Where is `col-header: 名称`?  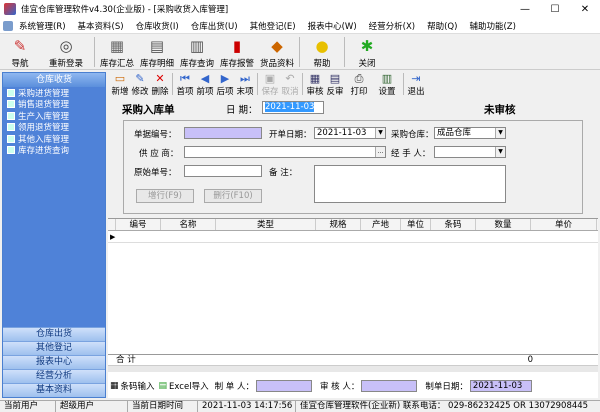
col-header: 名称 is located at coordinates (188, 224).